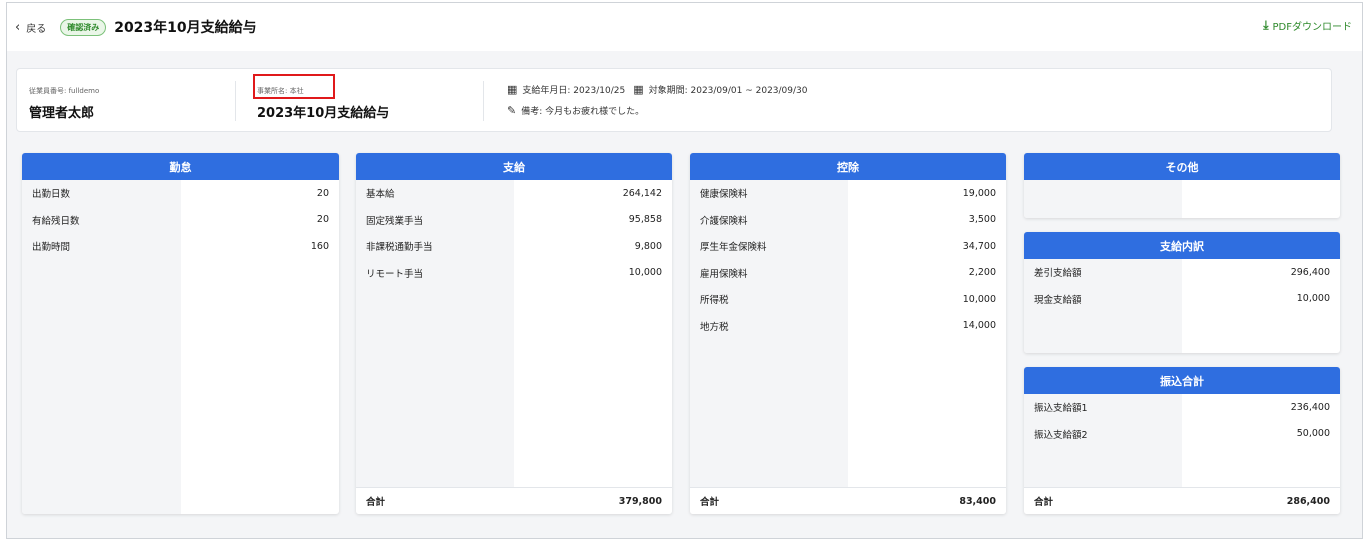  What do you see at coordinates (514, 220) in the screenshot?
I see `table-row: 固定残業手当 95,858` at bounding box center [514, 220].